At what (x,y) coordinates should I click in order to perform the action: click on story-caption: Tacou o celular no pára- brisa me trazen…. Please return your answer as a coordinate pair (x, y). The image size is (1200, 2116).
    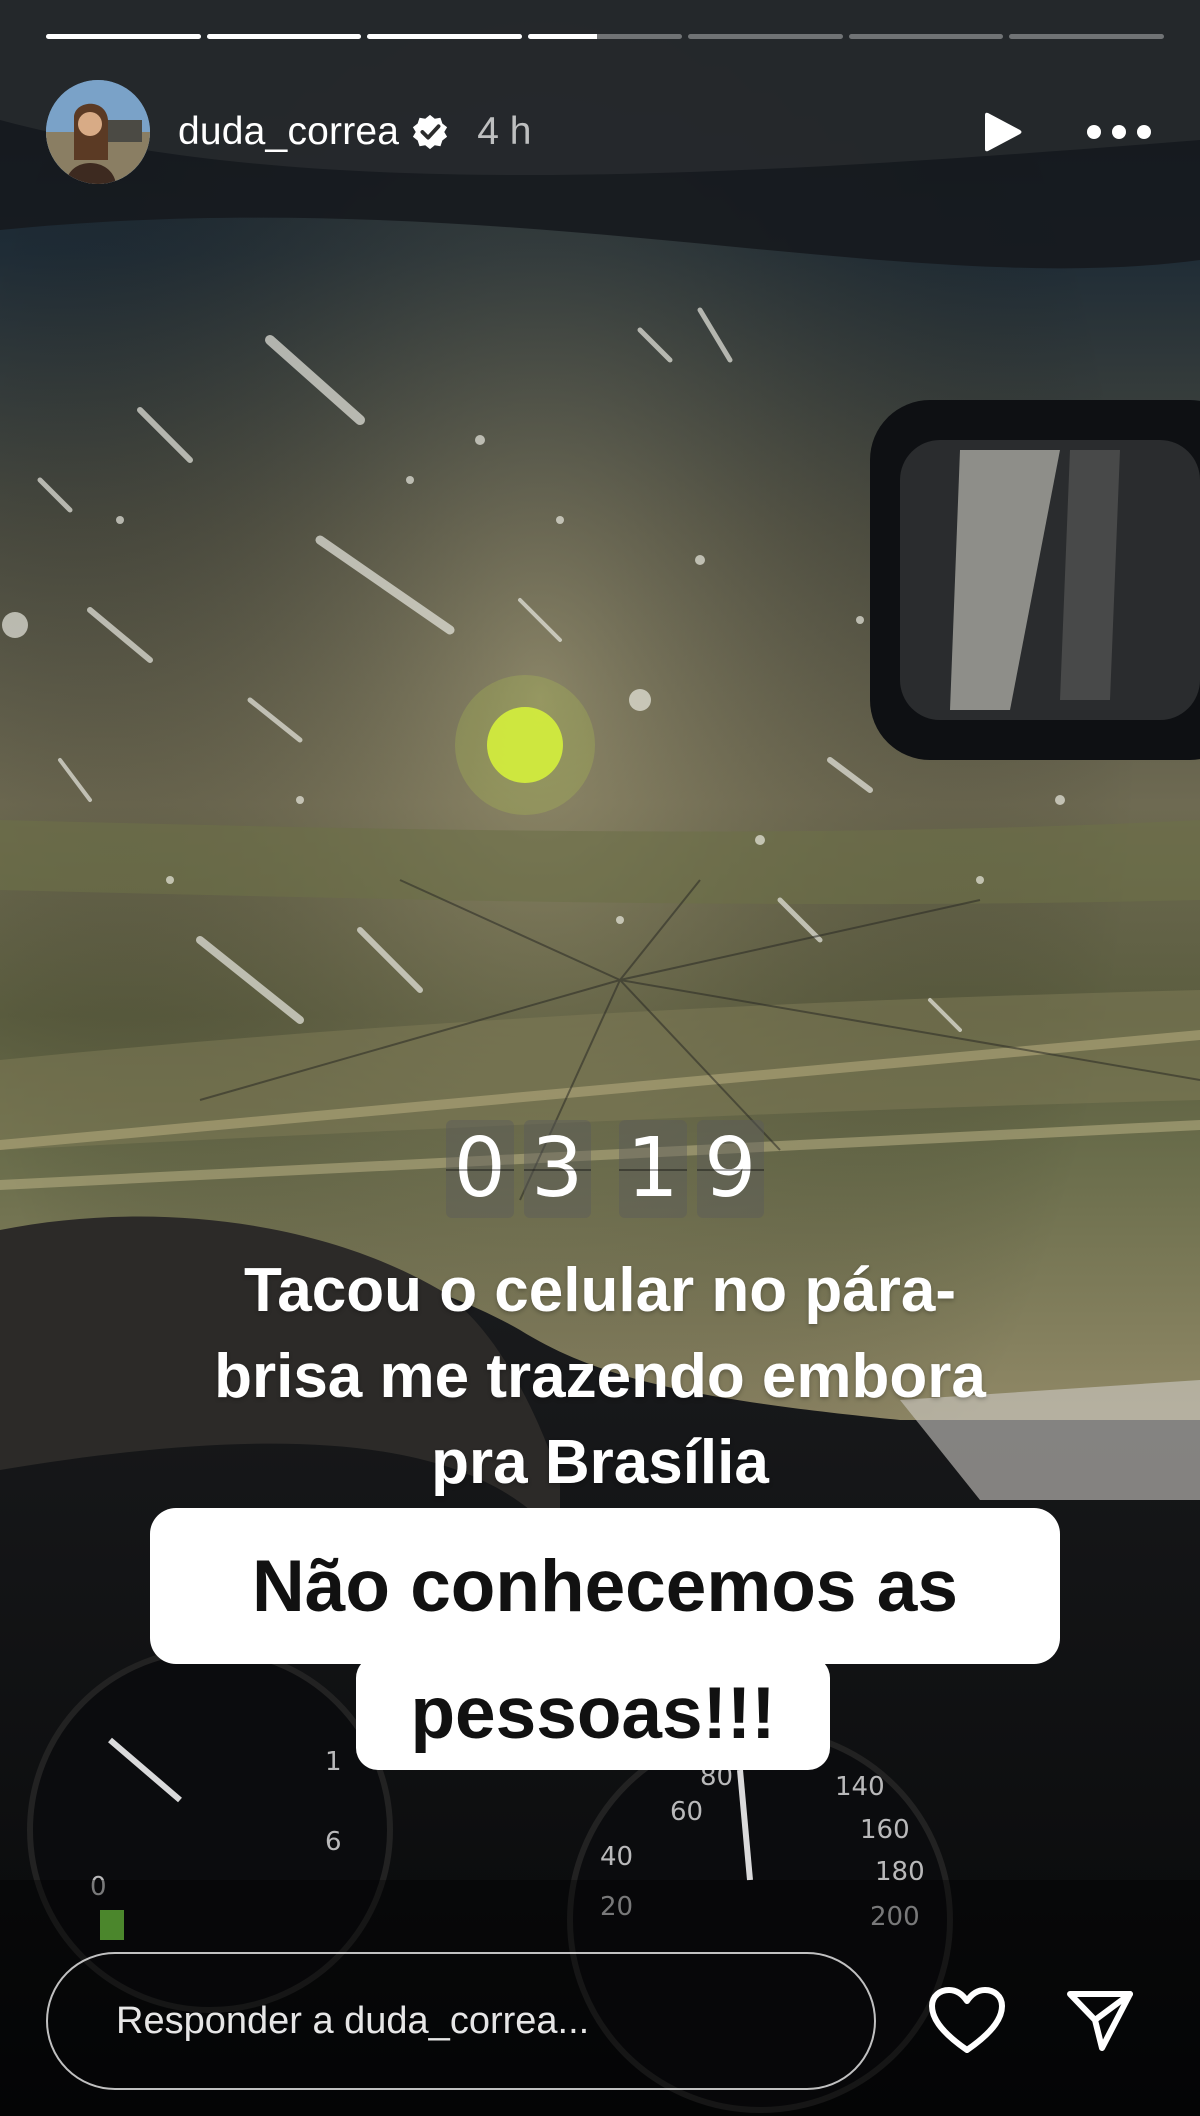
    Looking at the image, I should click on (600, 1377).